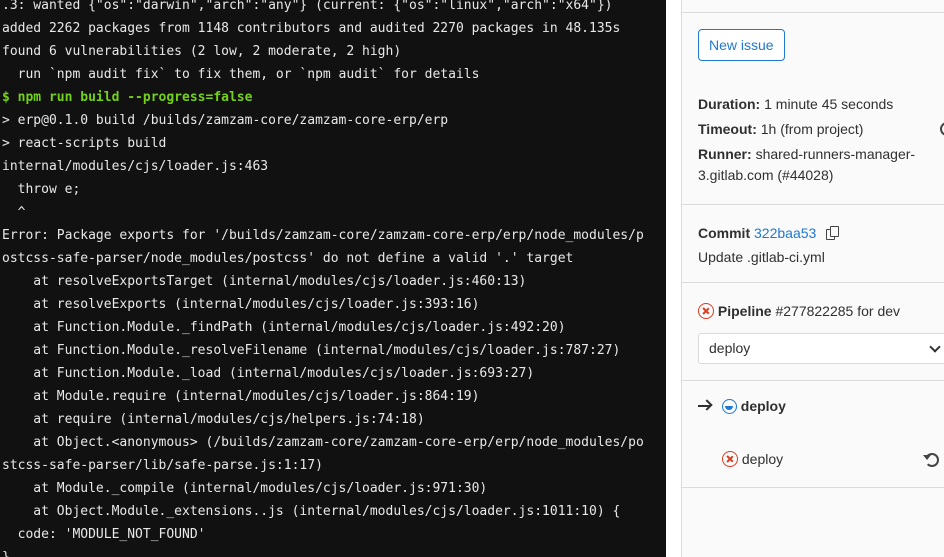 This screenshot has height=557, width=944. I want to click on arrow-right-icon, so click(705, 405).